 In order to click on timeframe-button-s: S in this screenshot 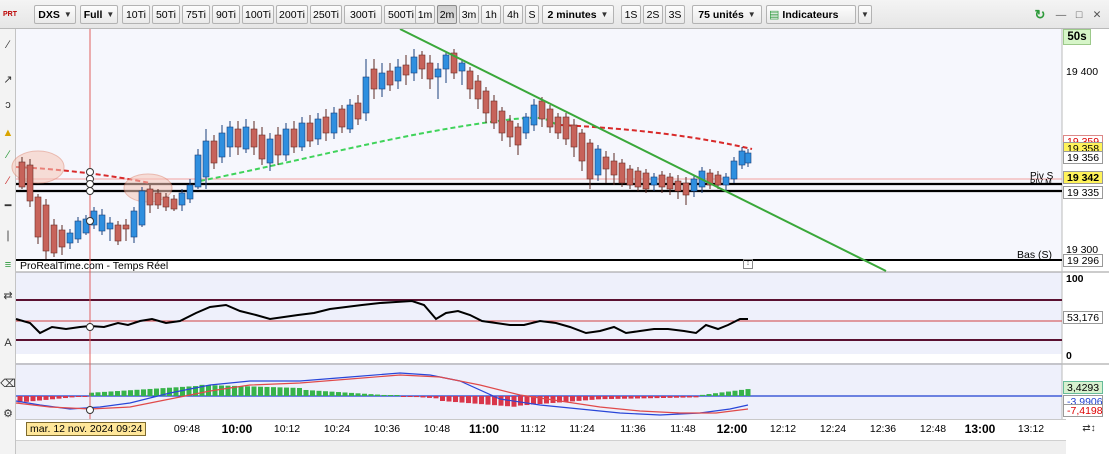, I will do `click(532, 14)`.